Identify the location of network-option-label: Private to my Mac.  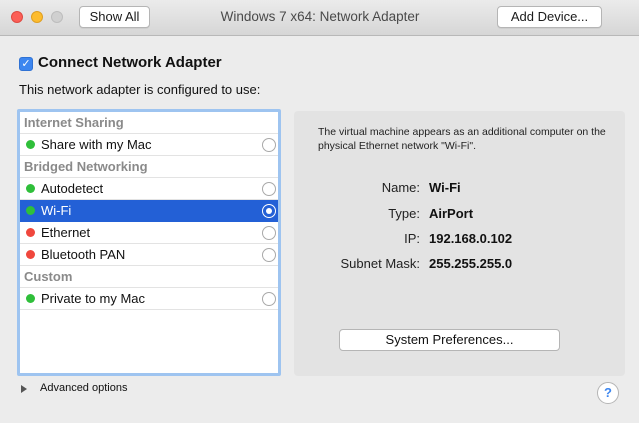
(93, 298).